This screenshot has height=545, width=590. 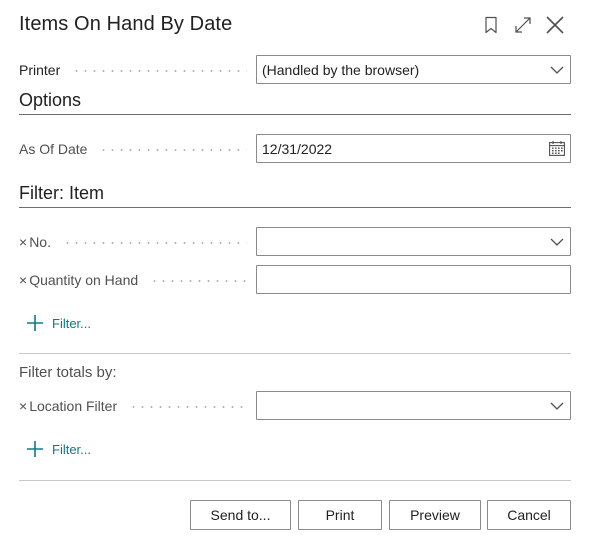 What do you see at coordinates (491, 25) in the screenshot?
I see `bookmark-icon` at bounding box center [491, 25].